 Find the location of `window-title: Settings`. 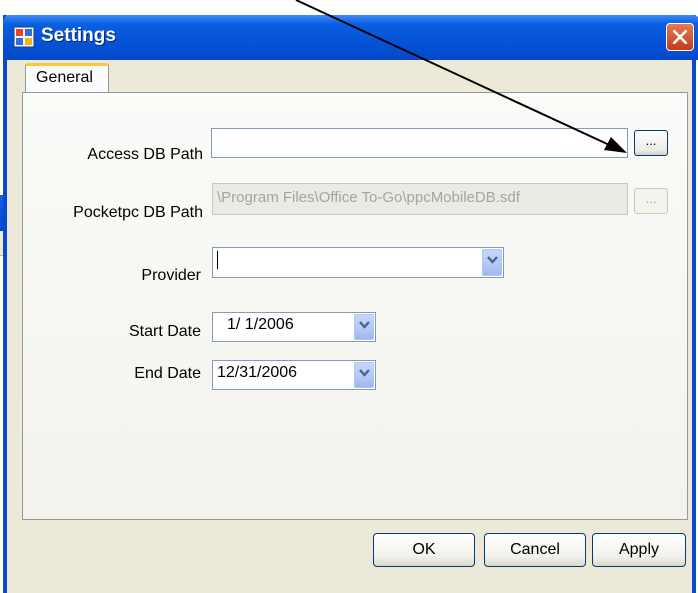

window-title: Settings is located at coordinates (78, 35).